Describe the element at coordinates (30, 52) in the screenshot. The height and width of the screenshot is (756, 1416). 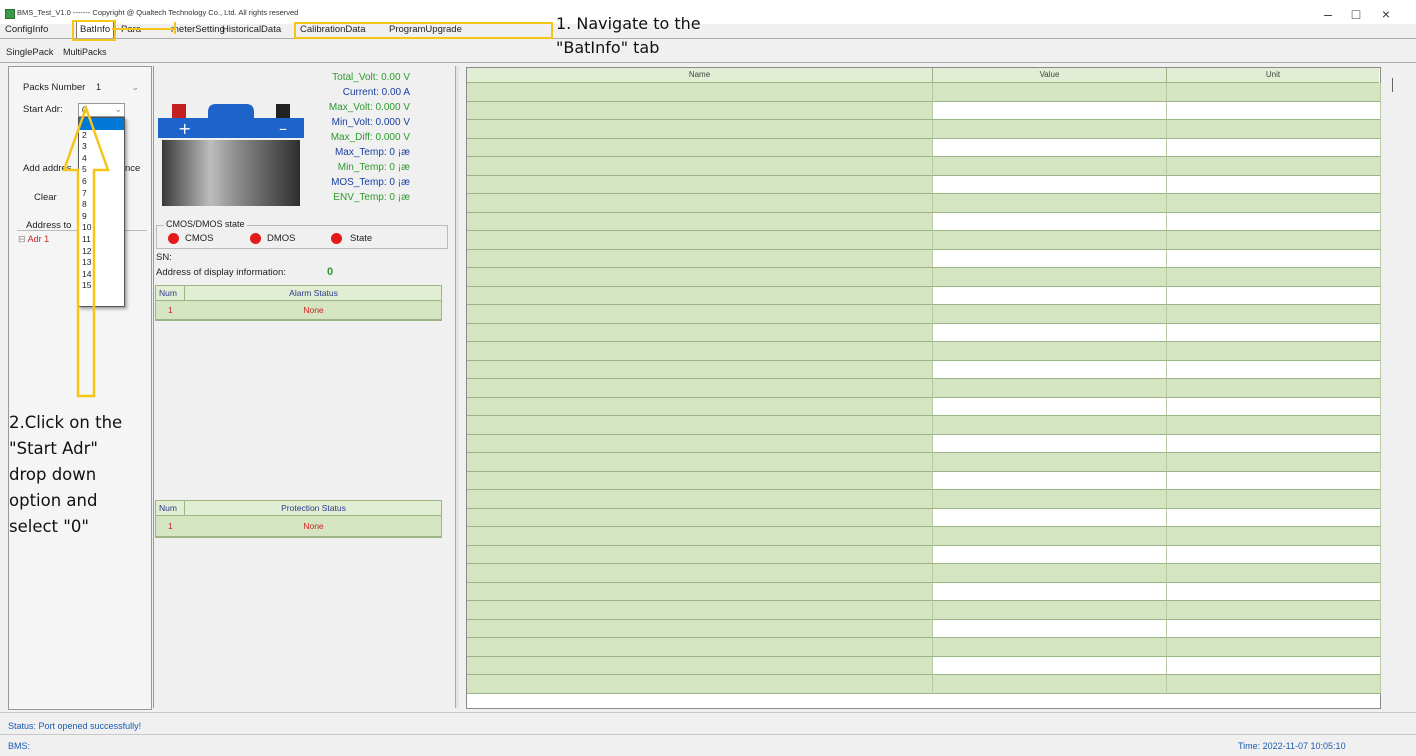
I see `tab-singlepack: SinglePack` at that location.